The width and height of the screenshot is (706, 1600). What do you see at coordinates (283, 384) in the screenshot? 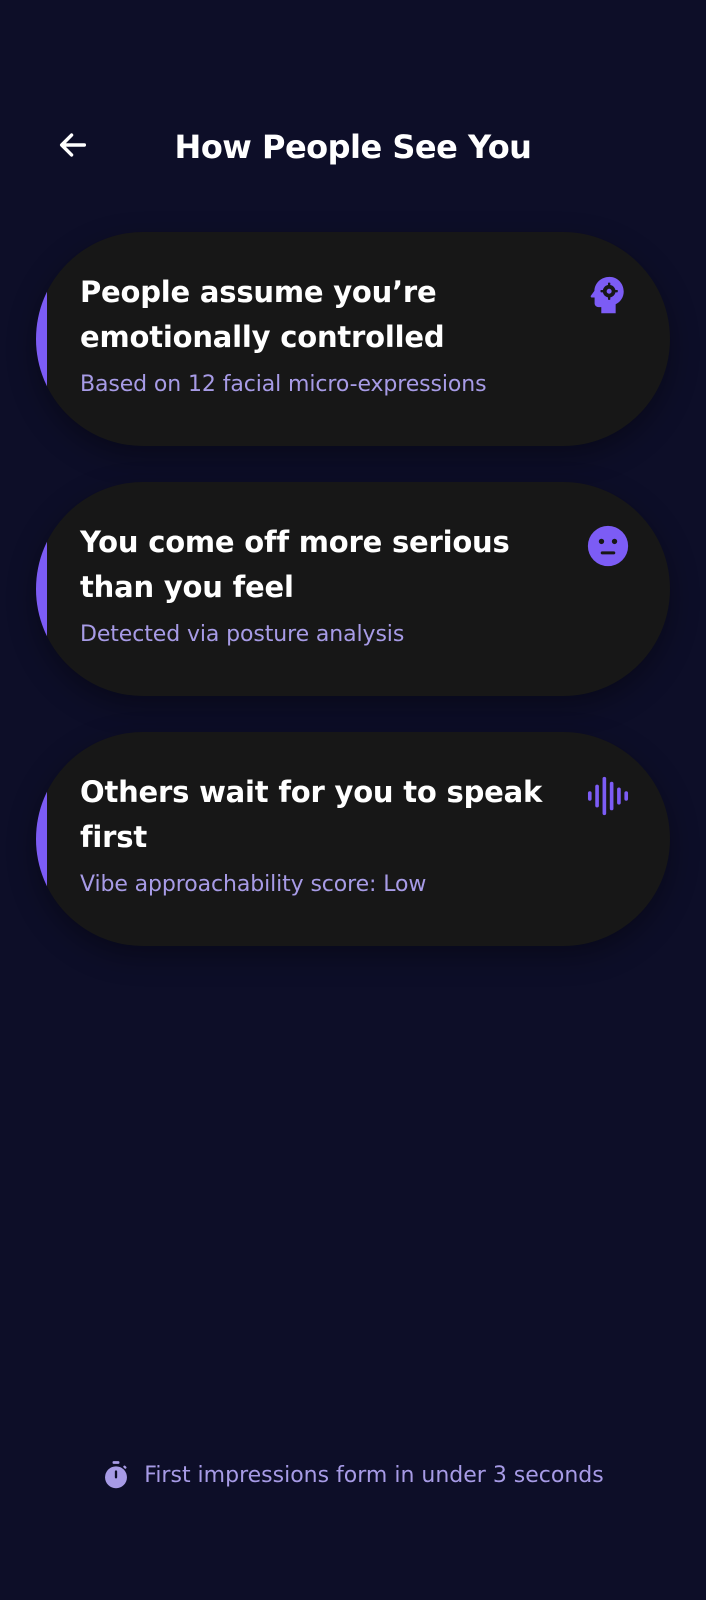
I see `card-subtitle: Based on 12 facial micro-expressions` at bounding box center [283, 384].